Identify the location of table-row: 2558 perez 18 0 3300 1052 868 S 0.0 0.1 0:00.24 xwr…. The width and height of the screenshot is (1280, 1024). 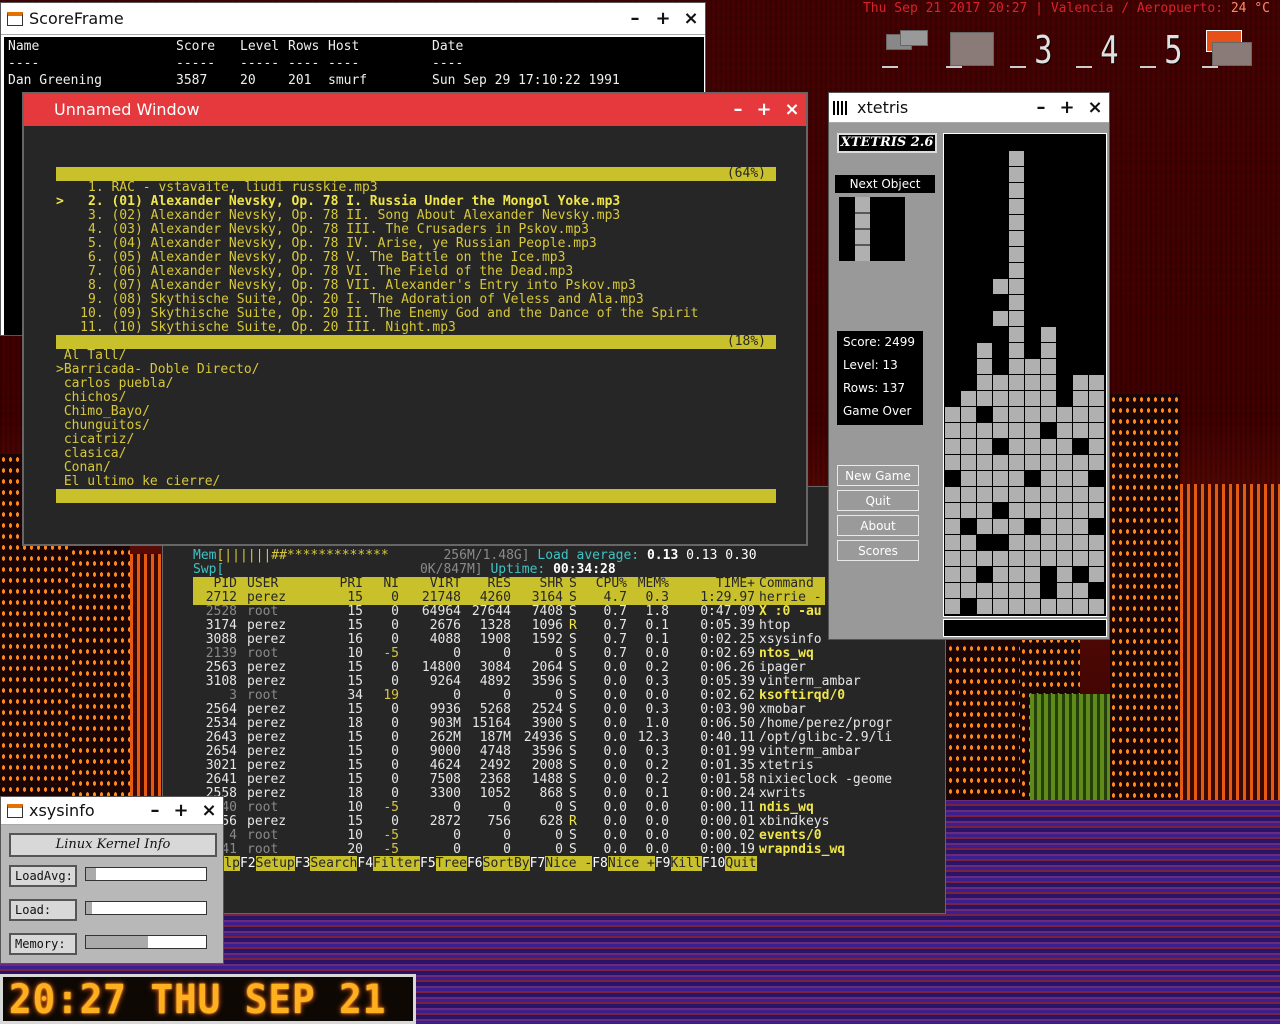
(509, 794).